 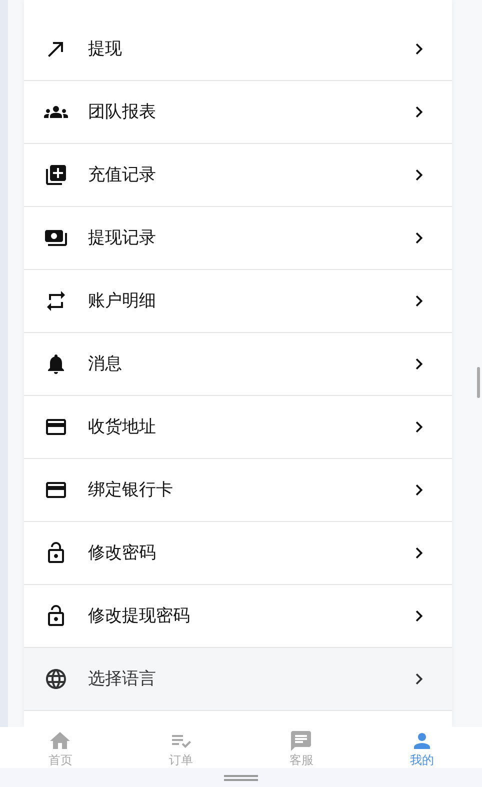 I want to click on menu-item: 选择语言, so click(x=238, y=679).